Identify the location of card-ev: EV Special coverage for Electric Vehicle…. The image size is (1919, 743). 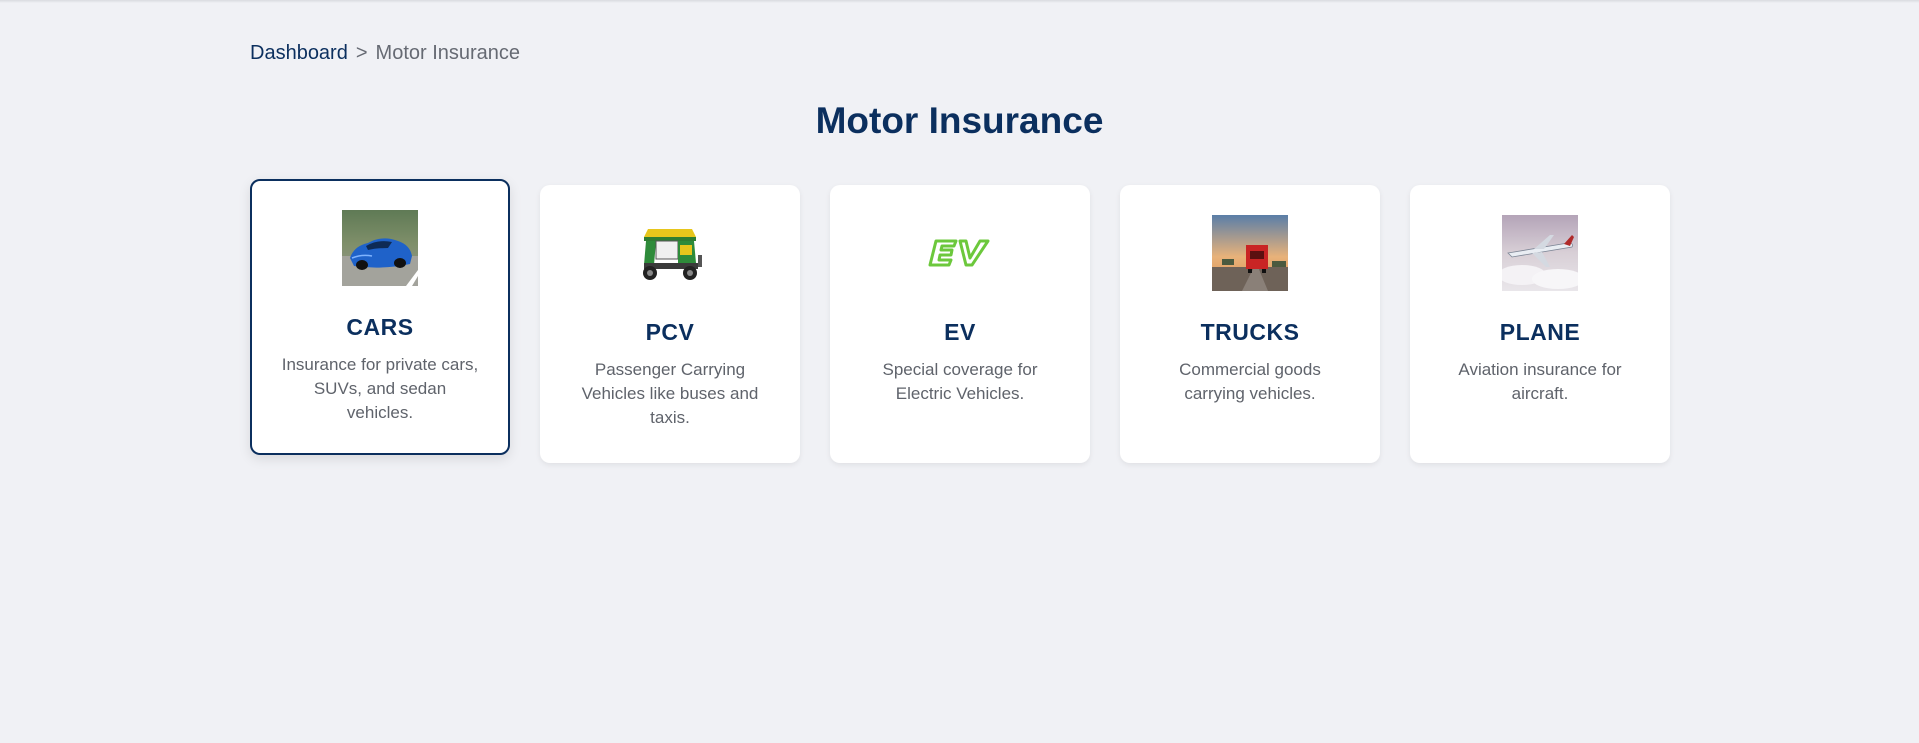
(960, 324).